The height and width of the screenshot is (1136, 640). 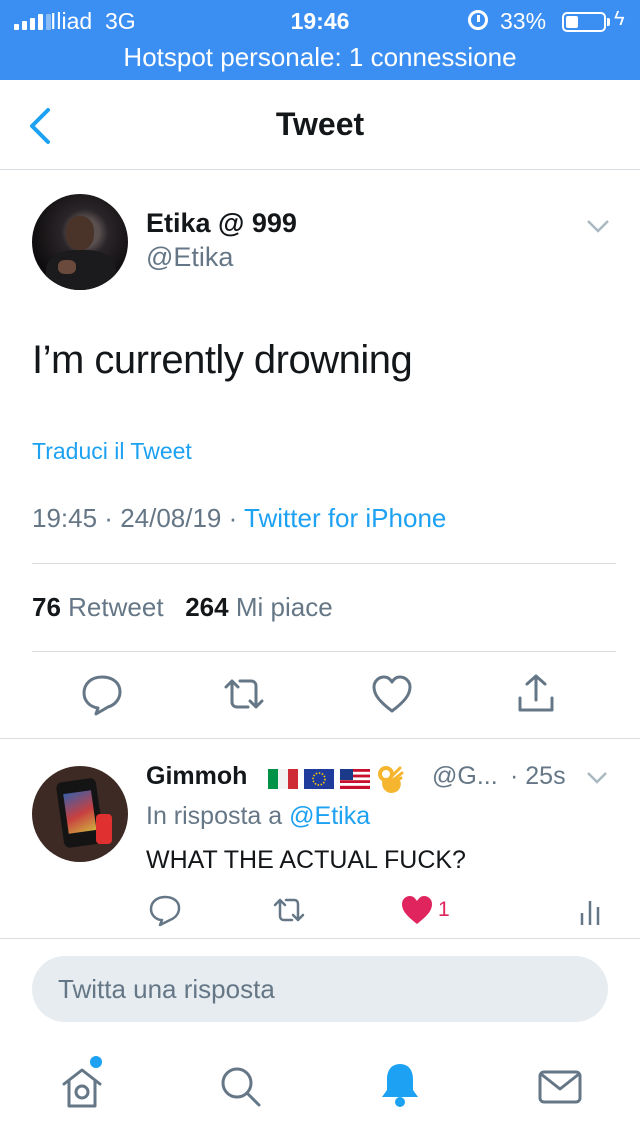 I want to click on battery-icon, so click(x=584, y=22).